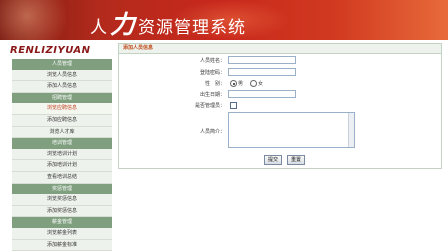 The image size is (448, 252). Describe the element at coordinates (62, 98) in the screenshot. I see `menu-group-header: 招聘管理` at that location.